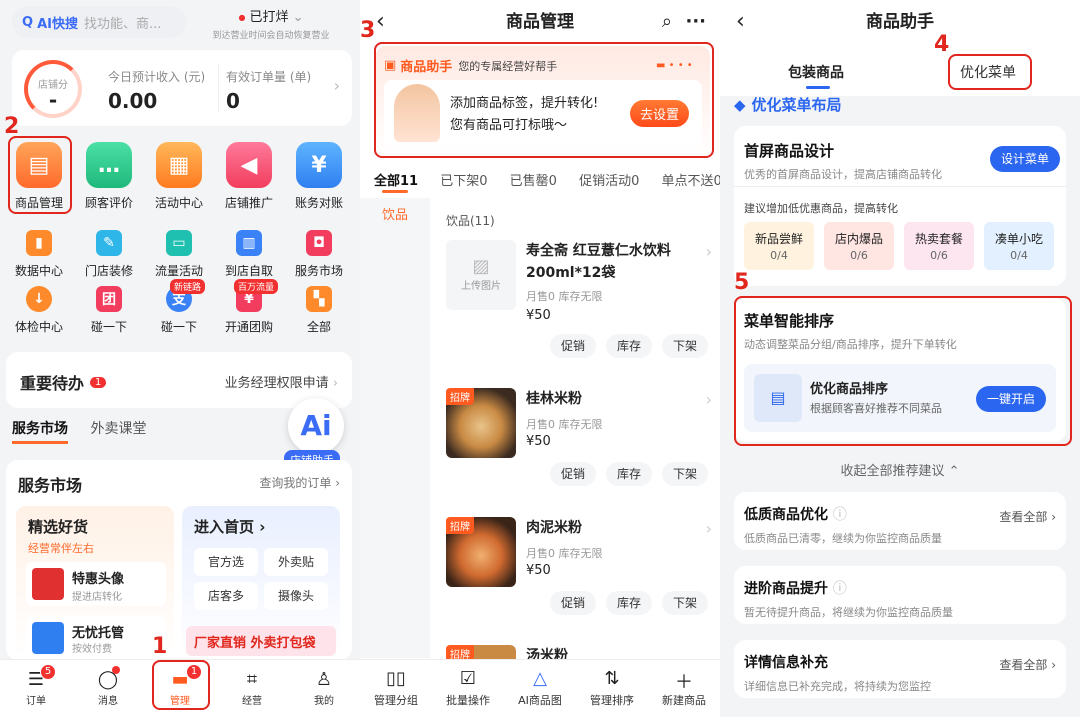  Describe the element at coordinates (684, 688) in the screenshot. I see `action-new-product: ＋新建商品` at that location.